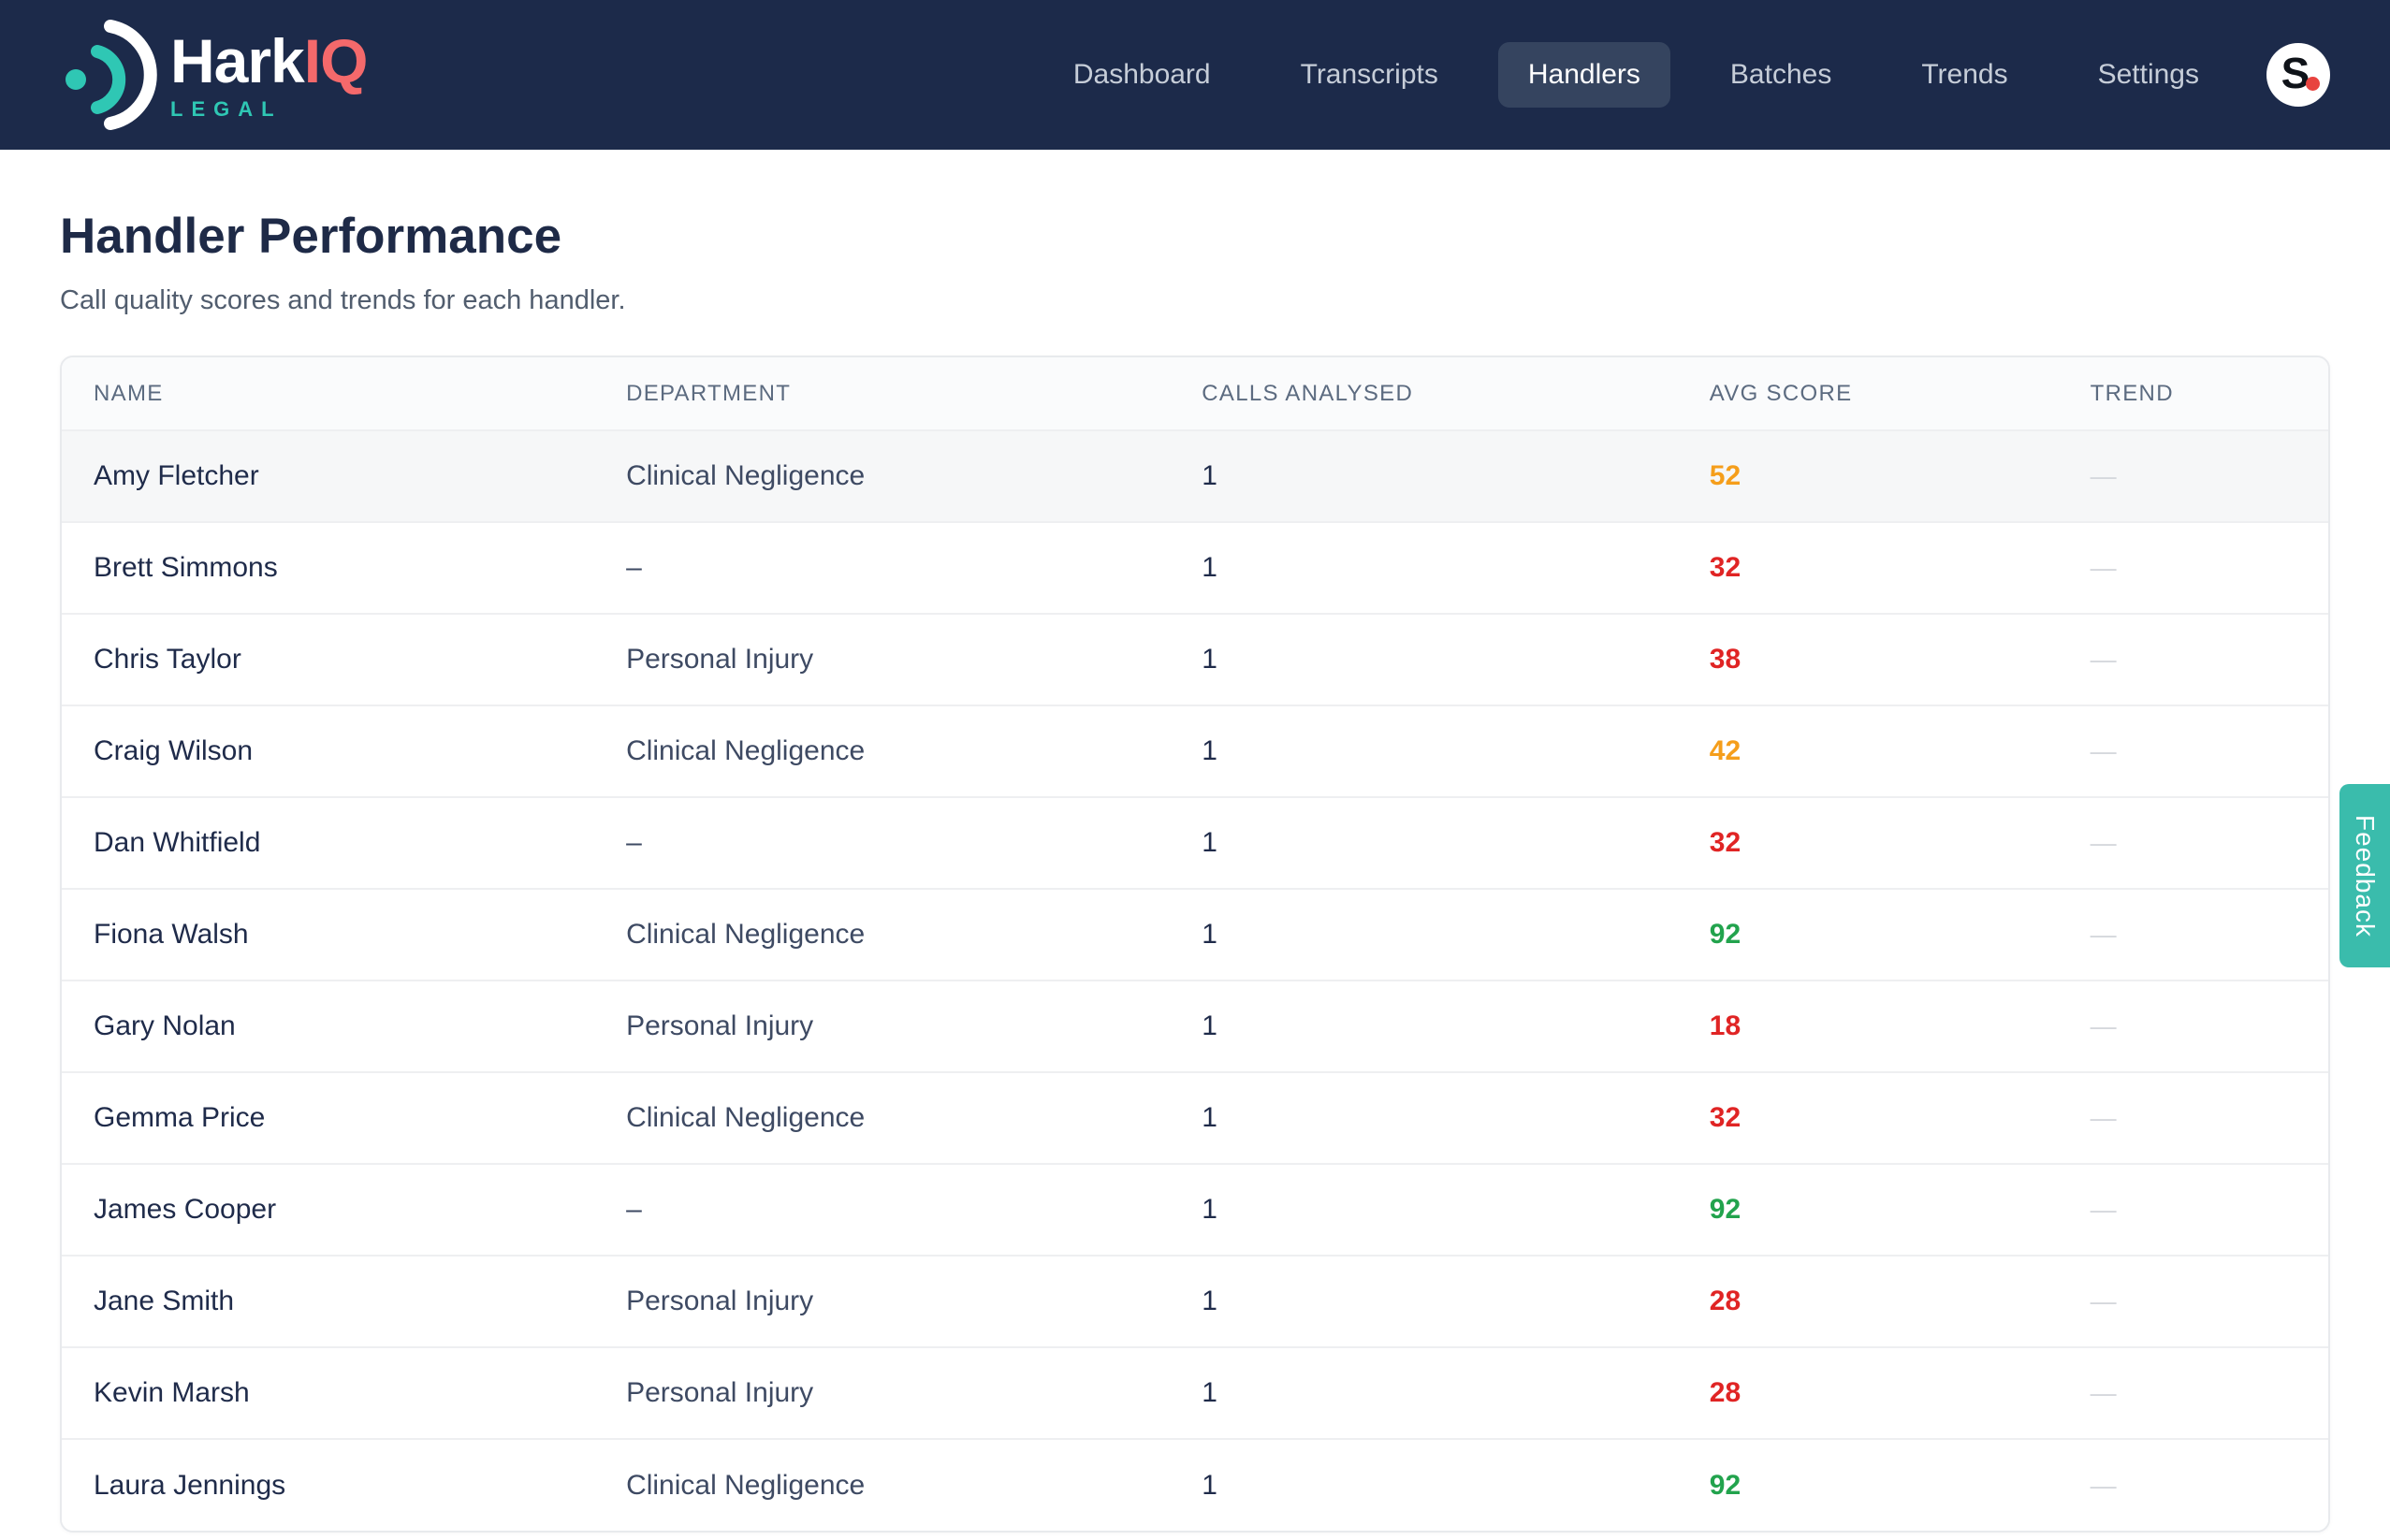  I want to click on cell-name: Laura Jennings, so click(190, 1485).